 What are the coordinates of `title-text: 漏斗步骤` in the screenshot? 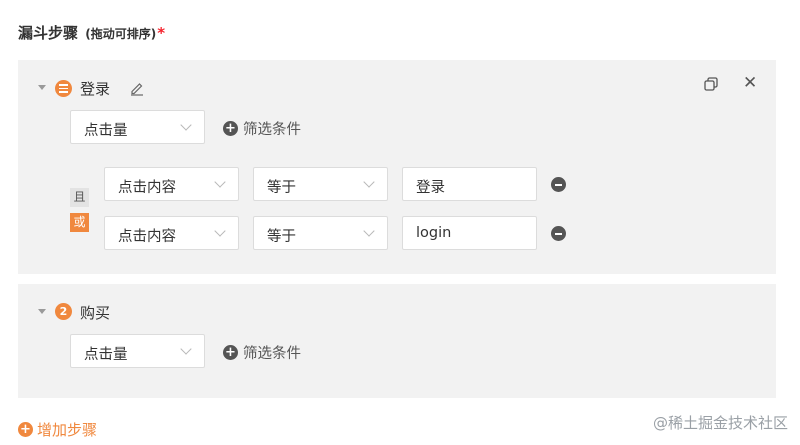 It's located at (48, 33).